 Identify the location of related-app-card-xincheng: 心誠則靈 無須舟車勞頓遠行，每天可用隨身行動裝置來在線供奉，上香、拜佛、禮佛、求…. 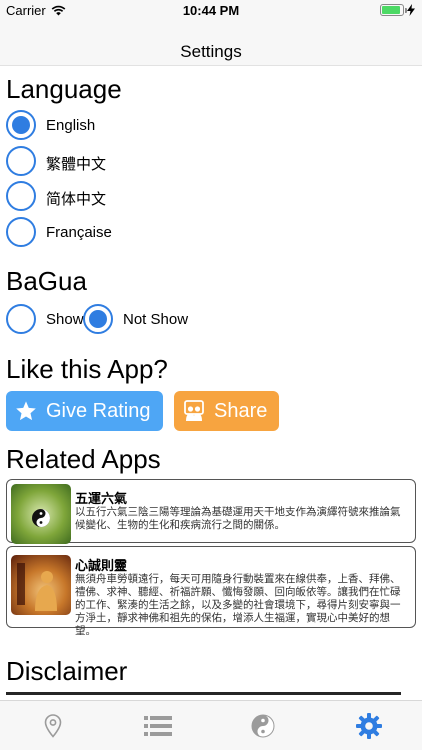
(211, 591).